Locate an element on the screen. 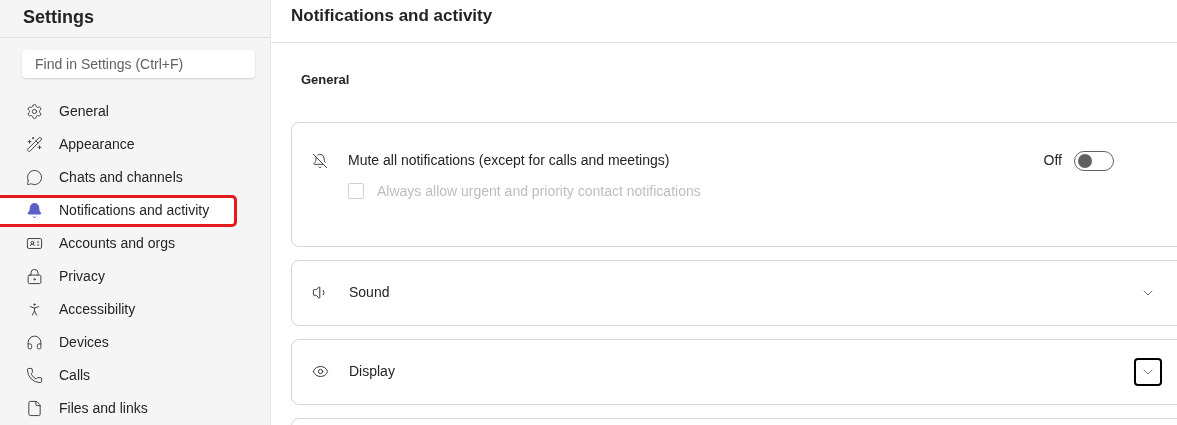 The image size is (1177, 425). collapsible-panel: Sound is located at coordinates (734, 292).